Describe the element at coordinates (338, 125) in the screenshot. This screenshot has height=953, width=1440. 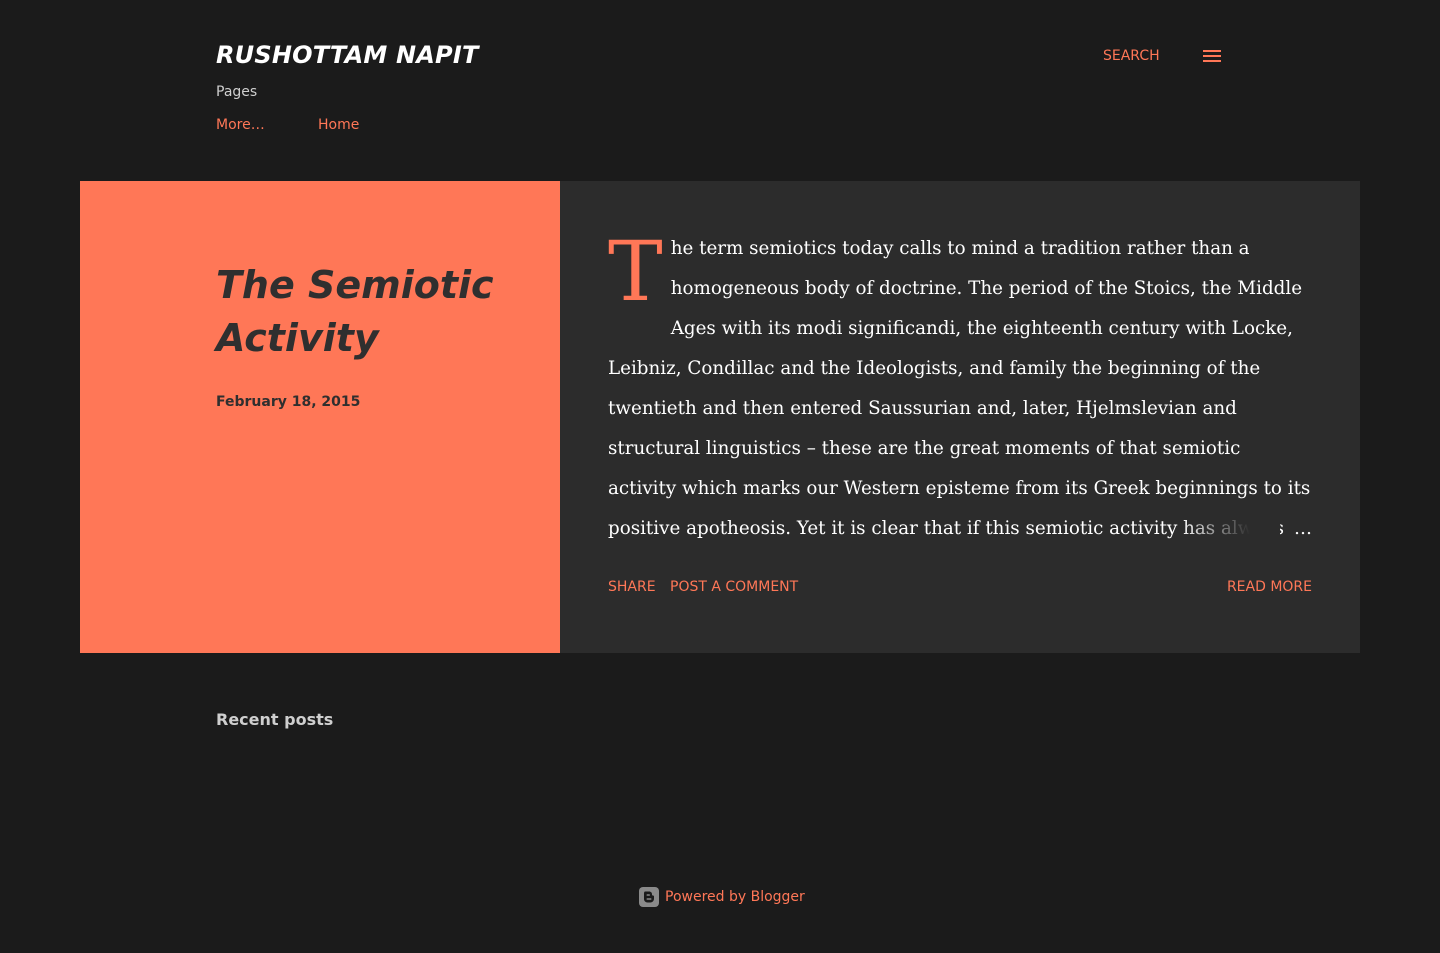
I see `nav-home-link: Home` at that location.